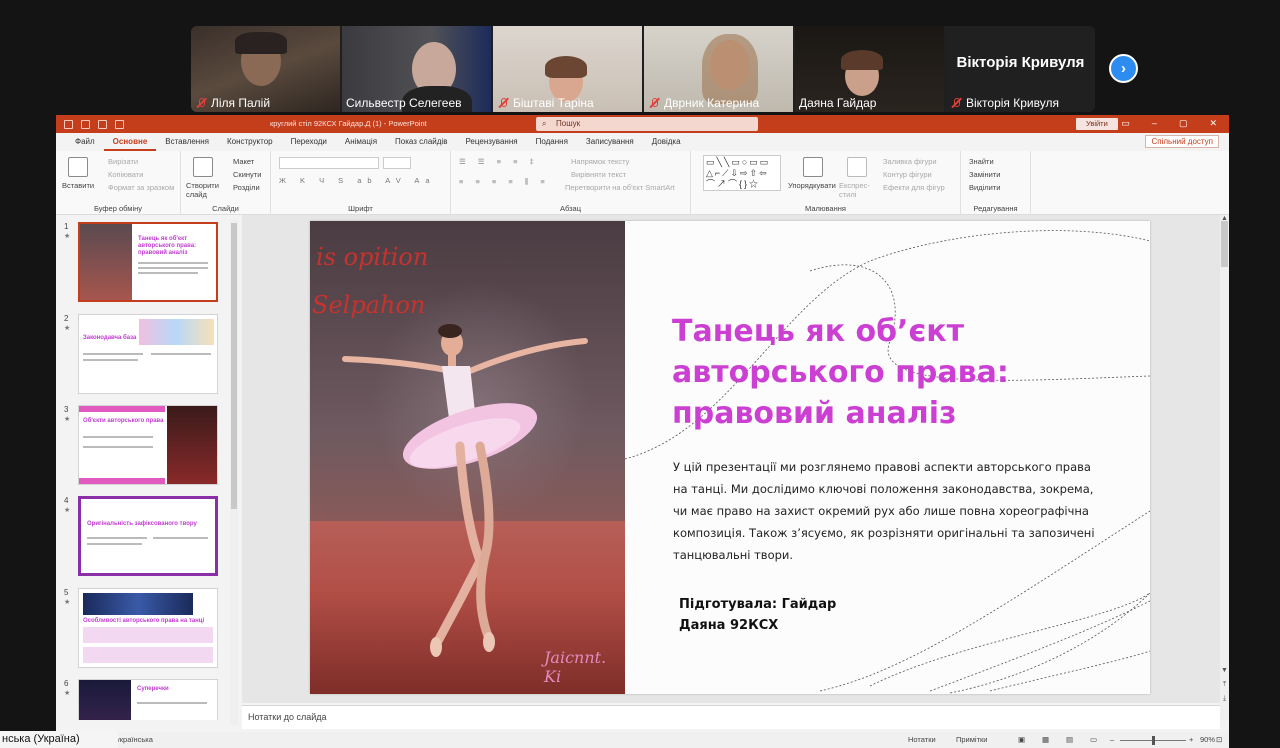 The width and height of the screenshot is (1280, 748). I want to click on participant-tile: Дврник Катерина, so click(718, 69).